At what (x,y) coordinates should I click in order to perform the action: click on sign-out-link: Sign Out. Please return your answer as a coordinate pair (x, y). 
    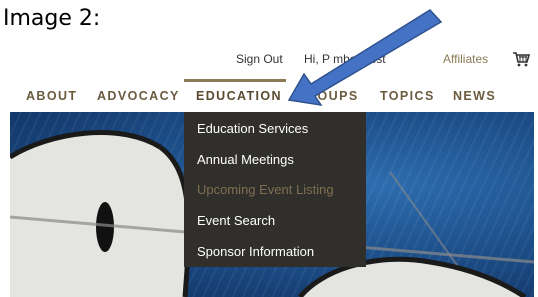
    Looking at the image, I should click on (259, 59).